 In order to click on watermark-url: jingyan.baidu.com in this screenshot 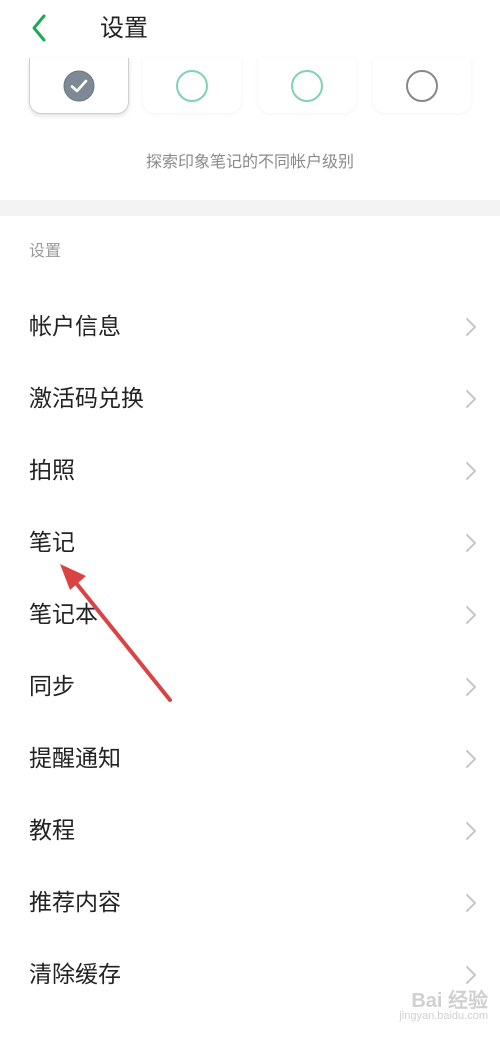, I will do `click(443, 1016)`.